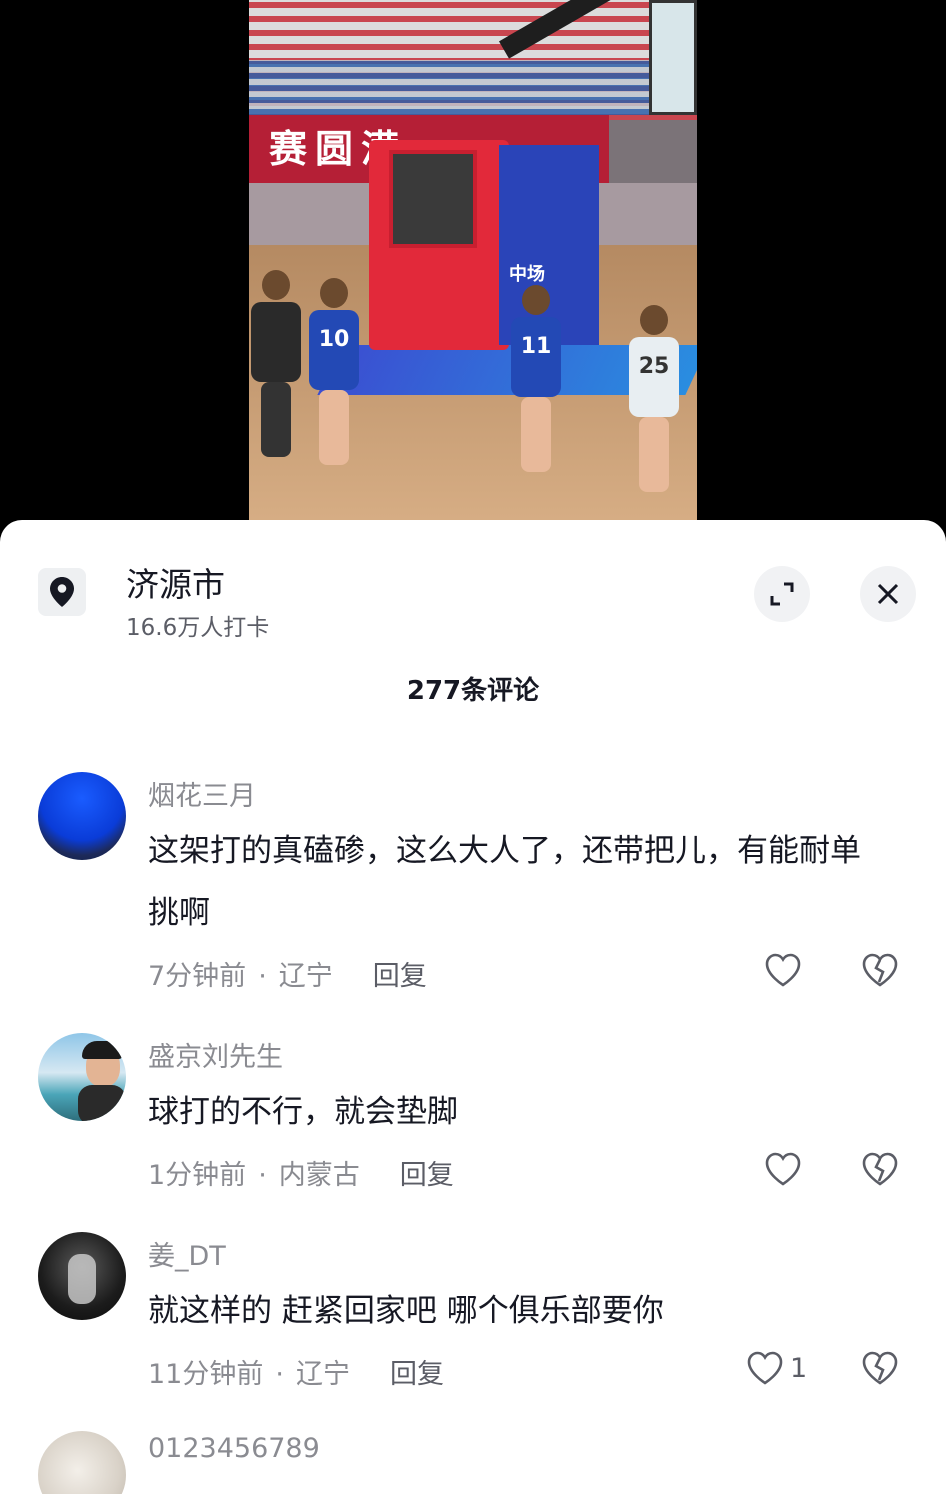  What do you see at coordinates (473, 1123) in the screenshot?
I see `comment-item: 盛京刘先生 球打的不行，就会垫脚 1分钟前 · 内蒙古 回复` at bounding box center [473, 1123].